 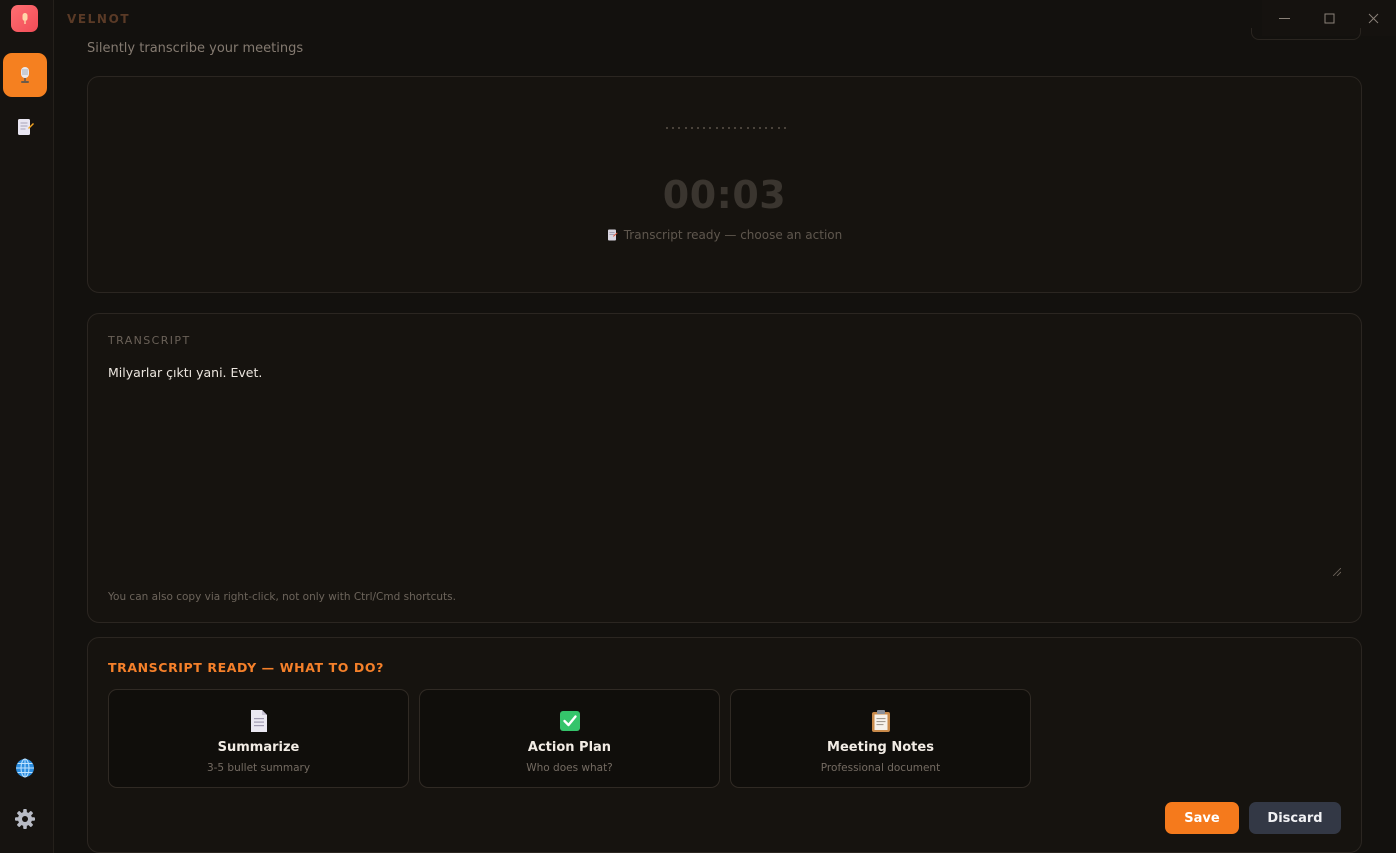 I want to click on summarize-title: Summarize, so click(x=258, y=747).